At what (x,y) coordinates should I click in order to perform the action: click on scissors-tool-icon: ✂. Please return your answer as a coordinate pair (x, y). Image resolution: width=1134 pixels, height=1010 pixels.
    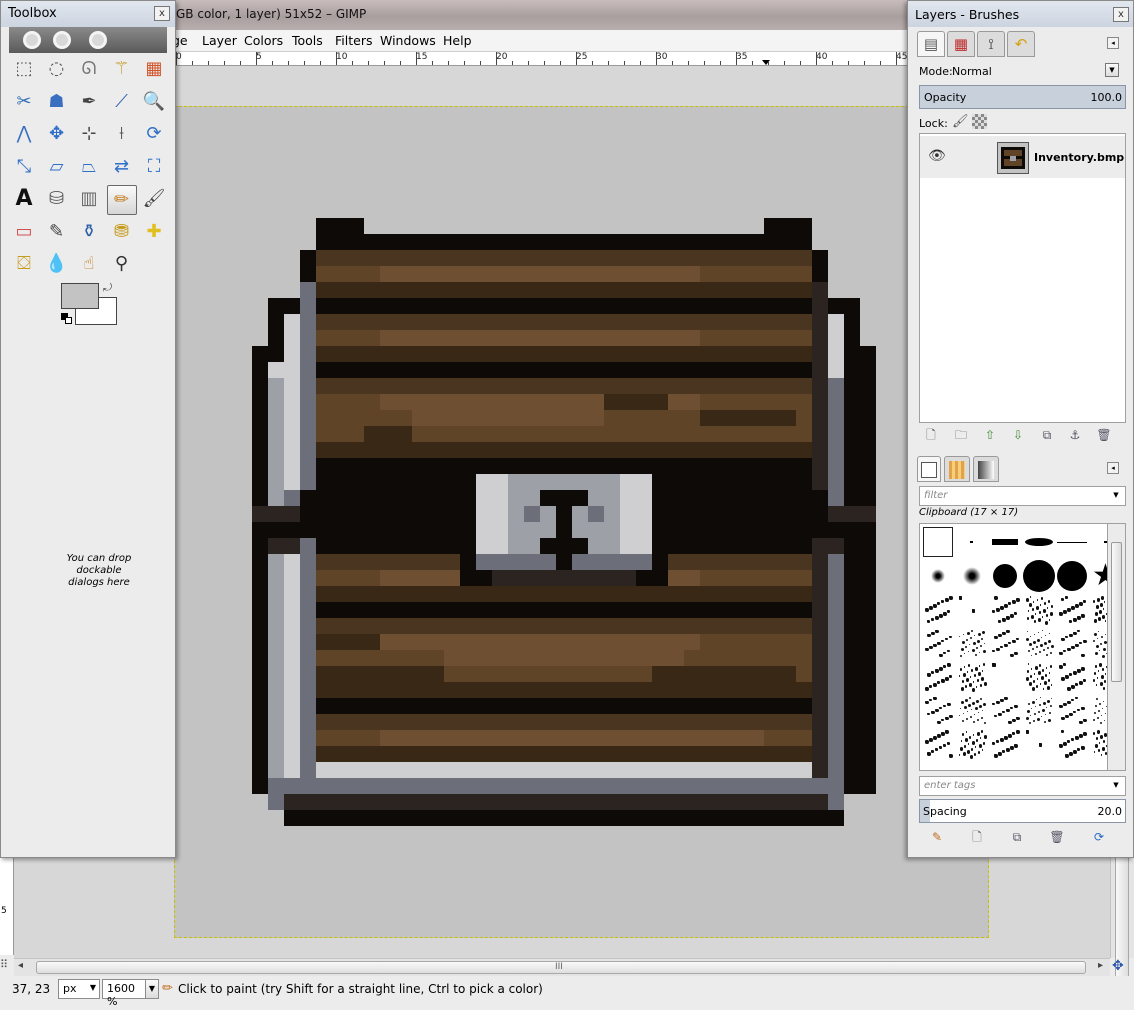
    Looking at the image, I should click on (24, 103).